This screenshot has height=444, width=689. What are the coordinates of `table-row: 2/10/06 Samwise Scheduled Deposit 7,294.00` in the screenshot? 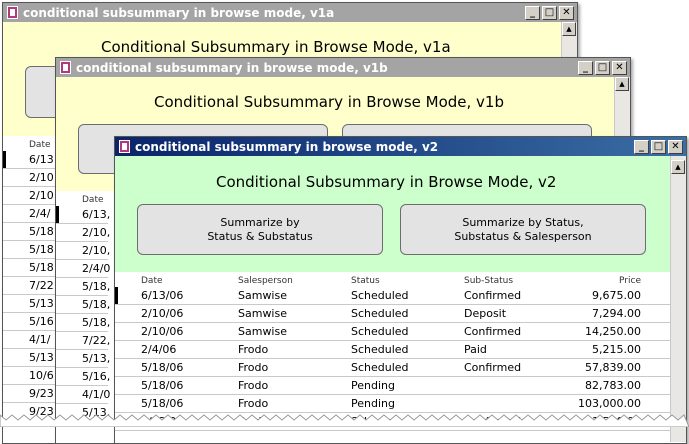 It's located at (392, 314).